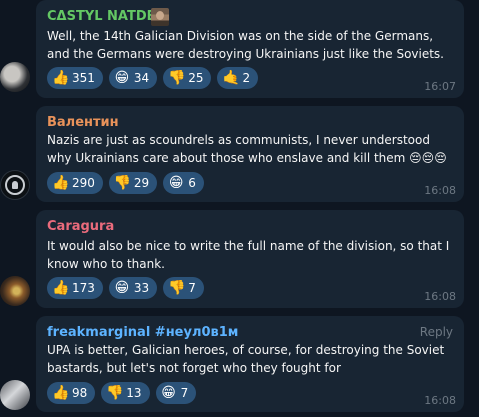 The width and height of the screenshot is (479, 417). Describe the element at coordinates (83, 288) in the screenshot. I see `reaction-count: 173` at that location.